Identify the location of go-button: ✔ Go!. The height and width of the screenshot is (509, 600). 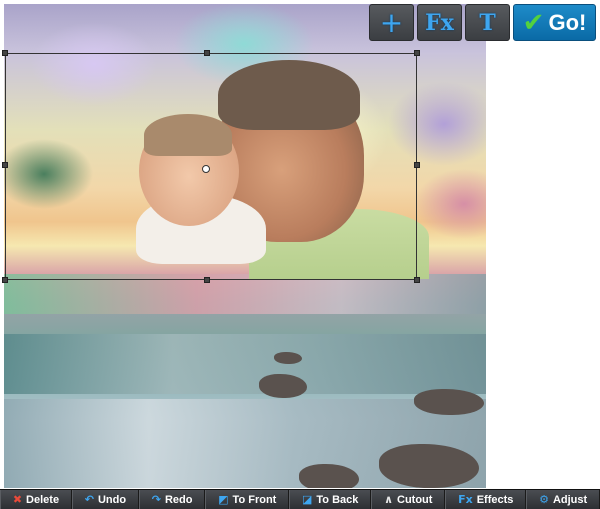
(554, 22).